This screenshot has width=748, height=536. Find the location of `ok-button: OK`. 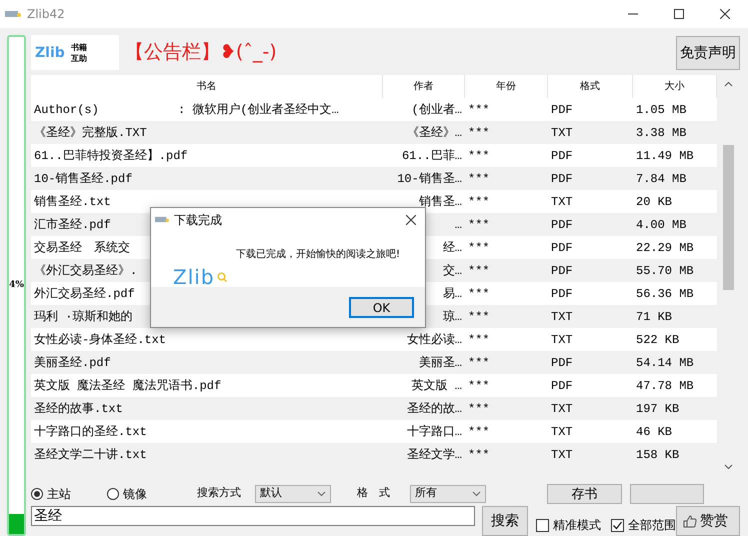

ok-button: OK is located at coordinates (381, 307).